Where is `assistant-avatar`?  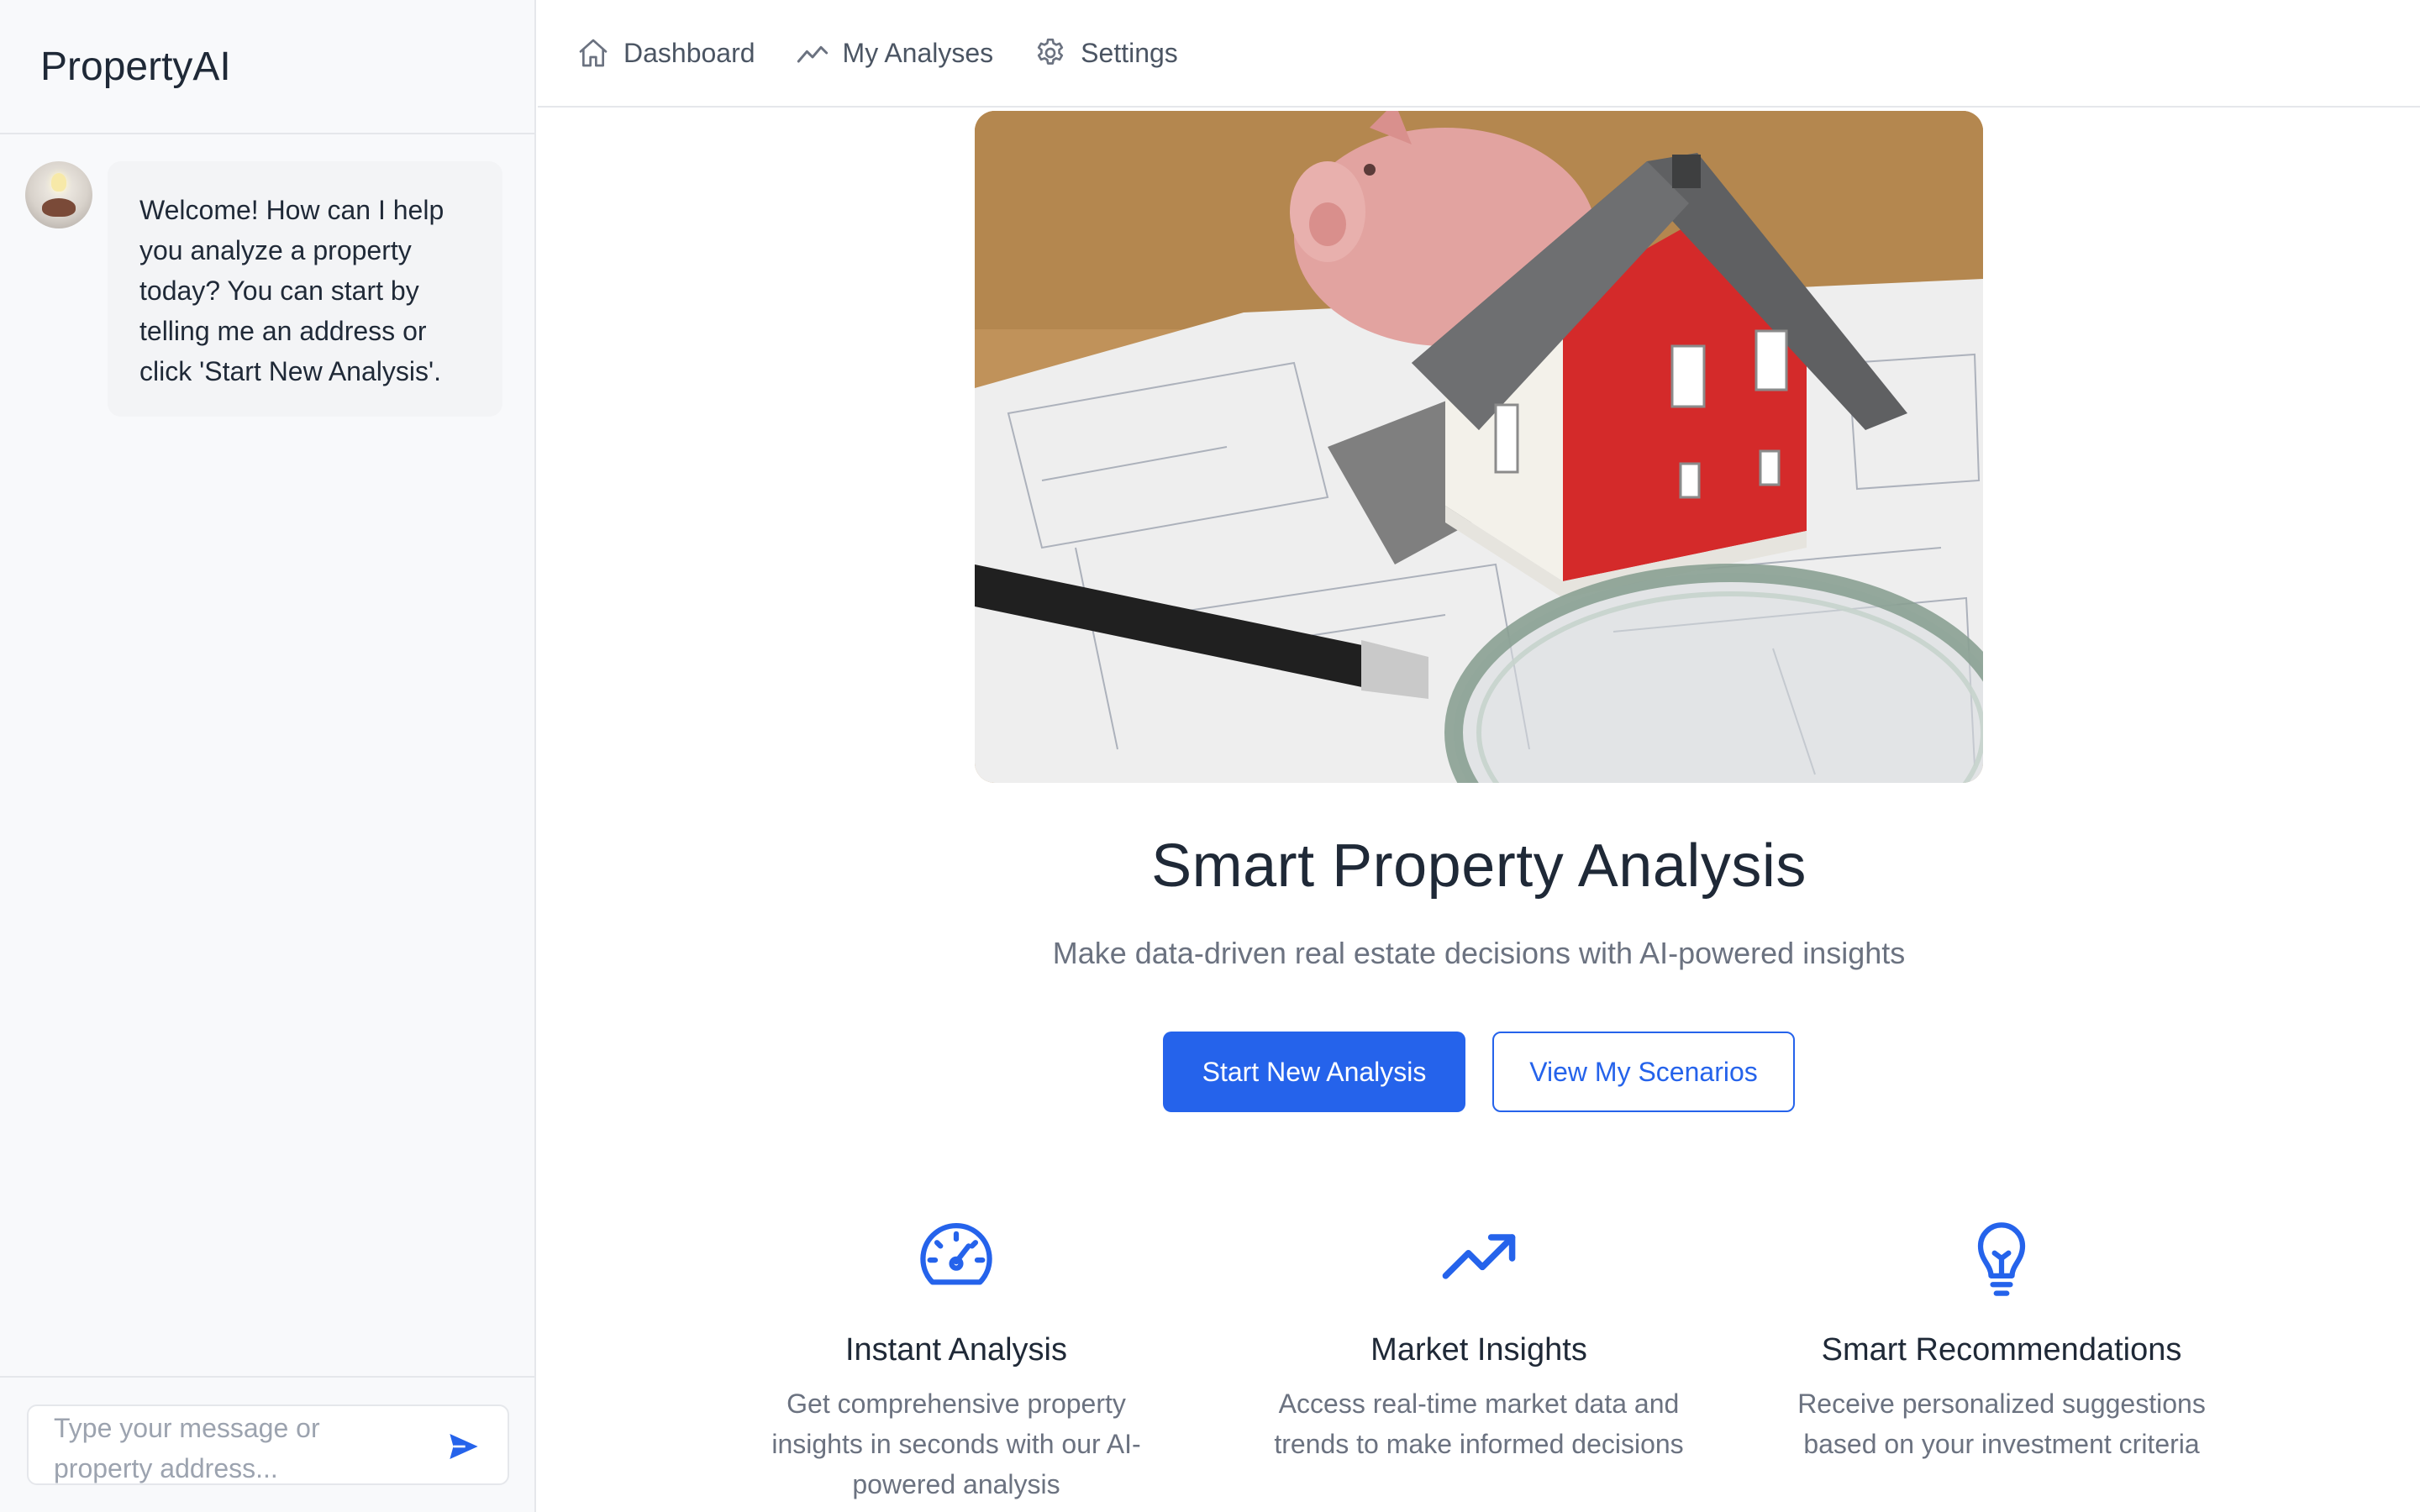 assistant-avatar is located at coordinates (58, 194).